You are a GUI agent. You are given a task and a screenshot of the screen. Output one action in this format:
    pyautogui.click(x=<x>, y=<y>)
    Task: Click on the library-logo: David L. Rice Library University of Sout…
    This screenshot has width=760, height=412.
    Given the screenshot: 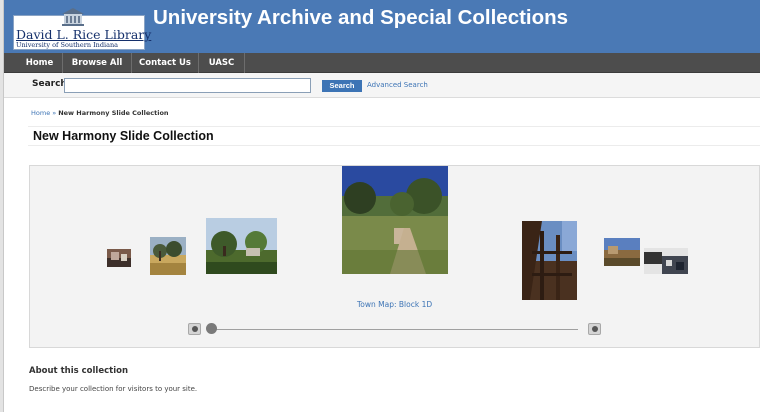 What is the action you would take?
    pyautogui.click(x=82, y=29)
    